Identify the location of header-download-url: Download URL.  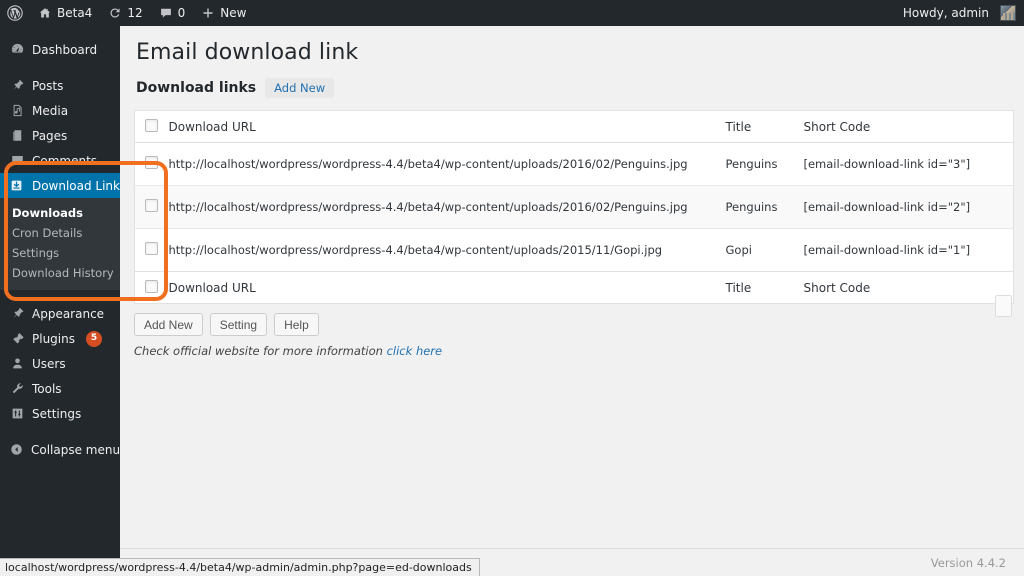
(447, 126).